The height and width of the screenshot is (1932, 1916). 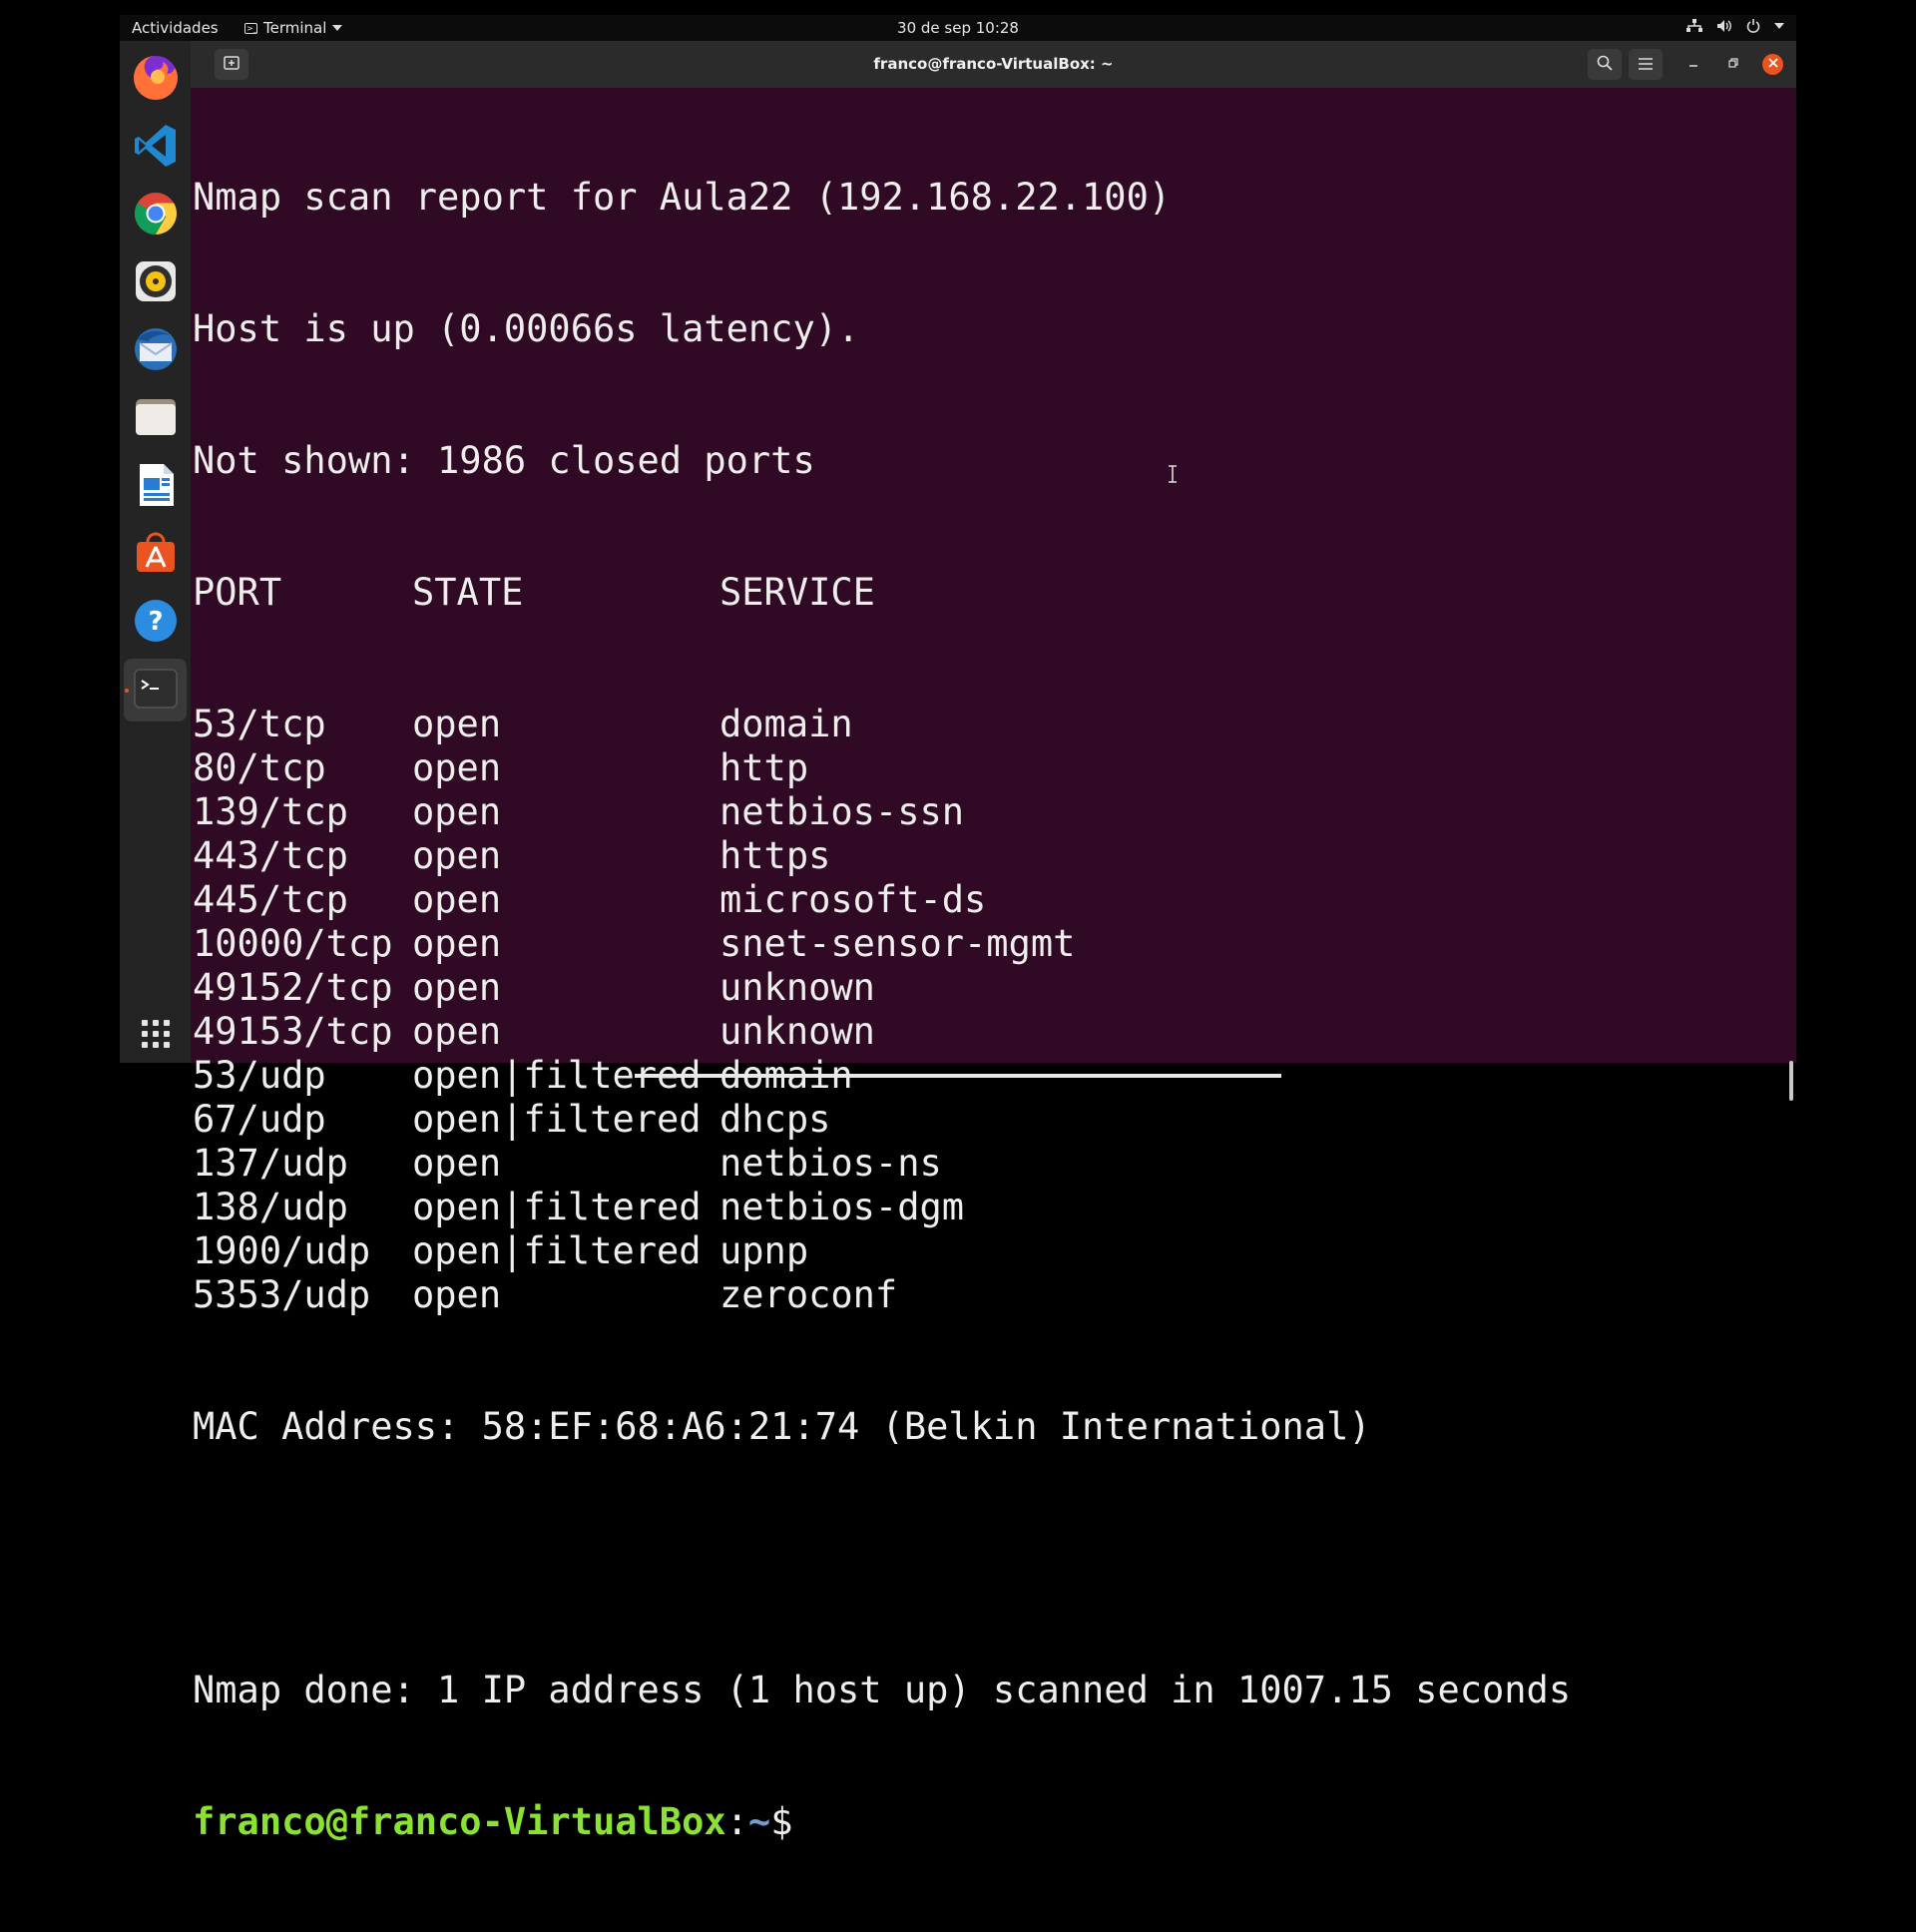 I want to click on running-indicator, so click(x=127, y=691).